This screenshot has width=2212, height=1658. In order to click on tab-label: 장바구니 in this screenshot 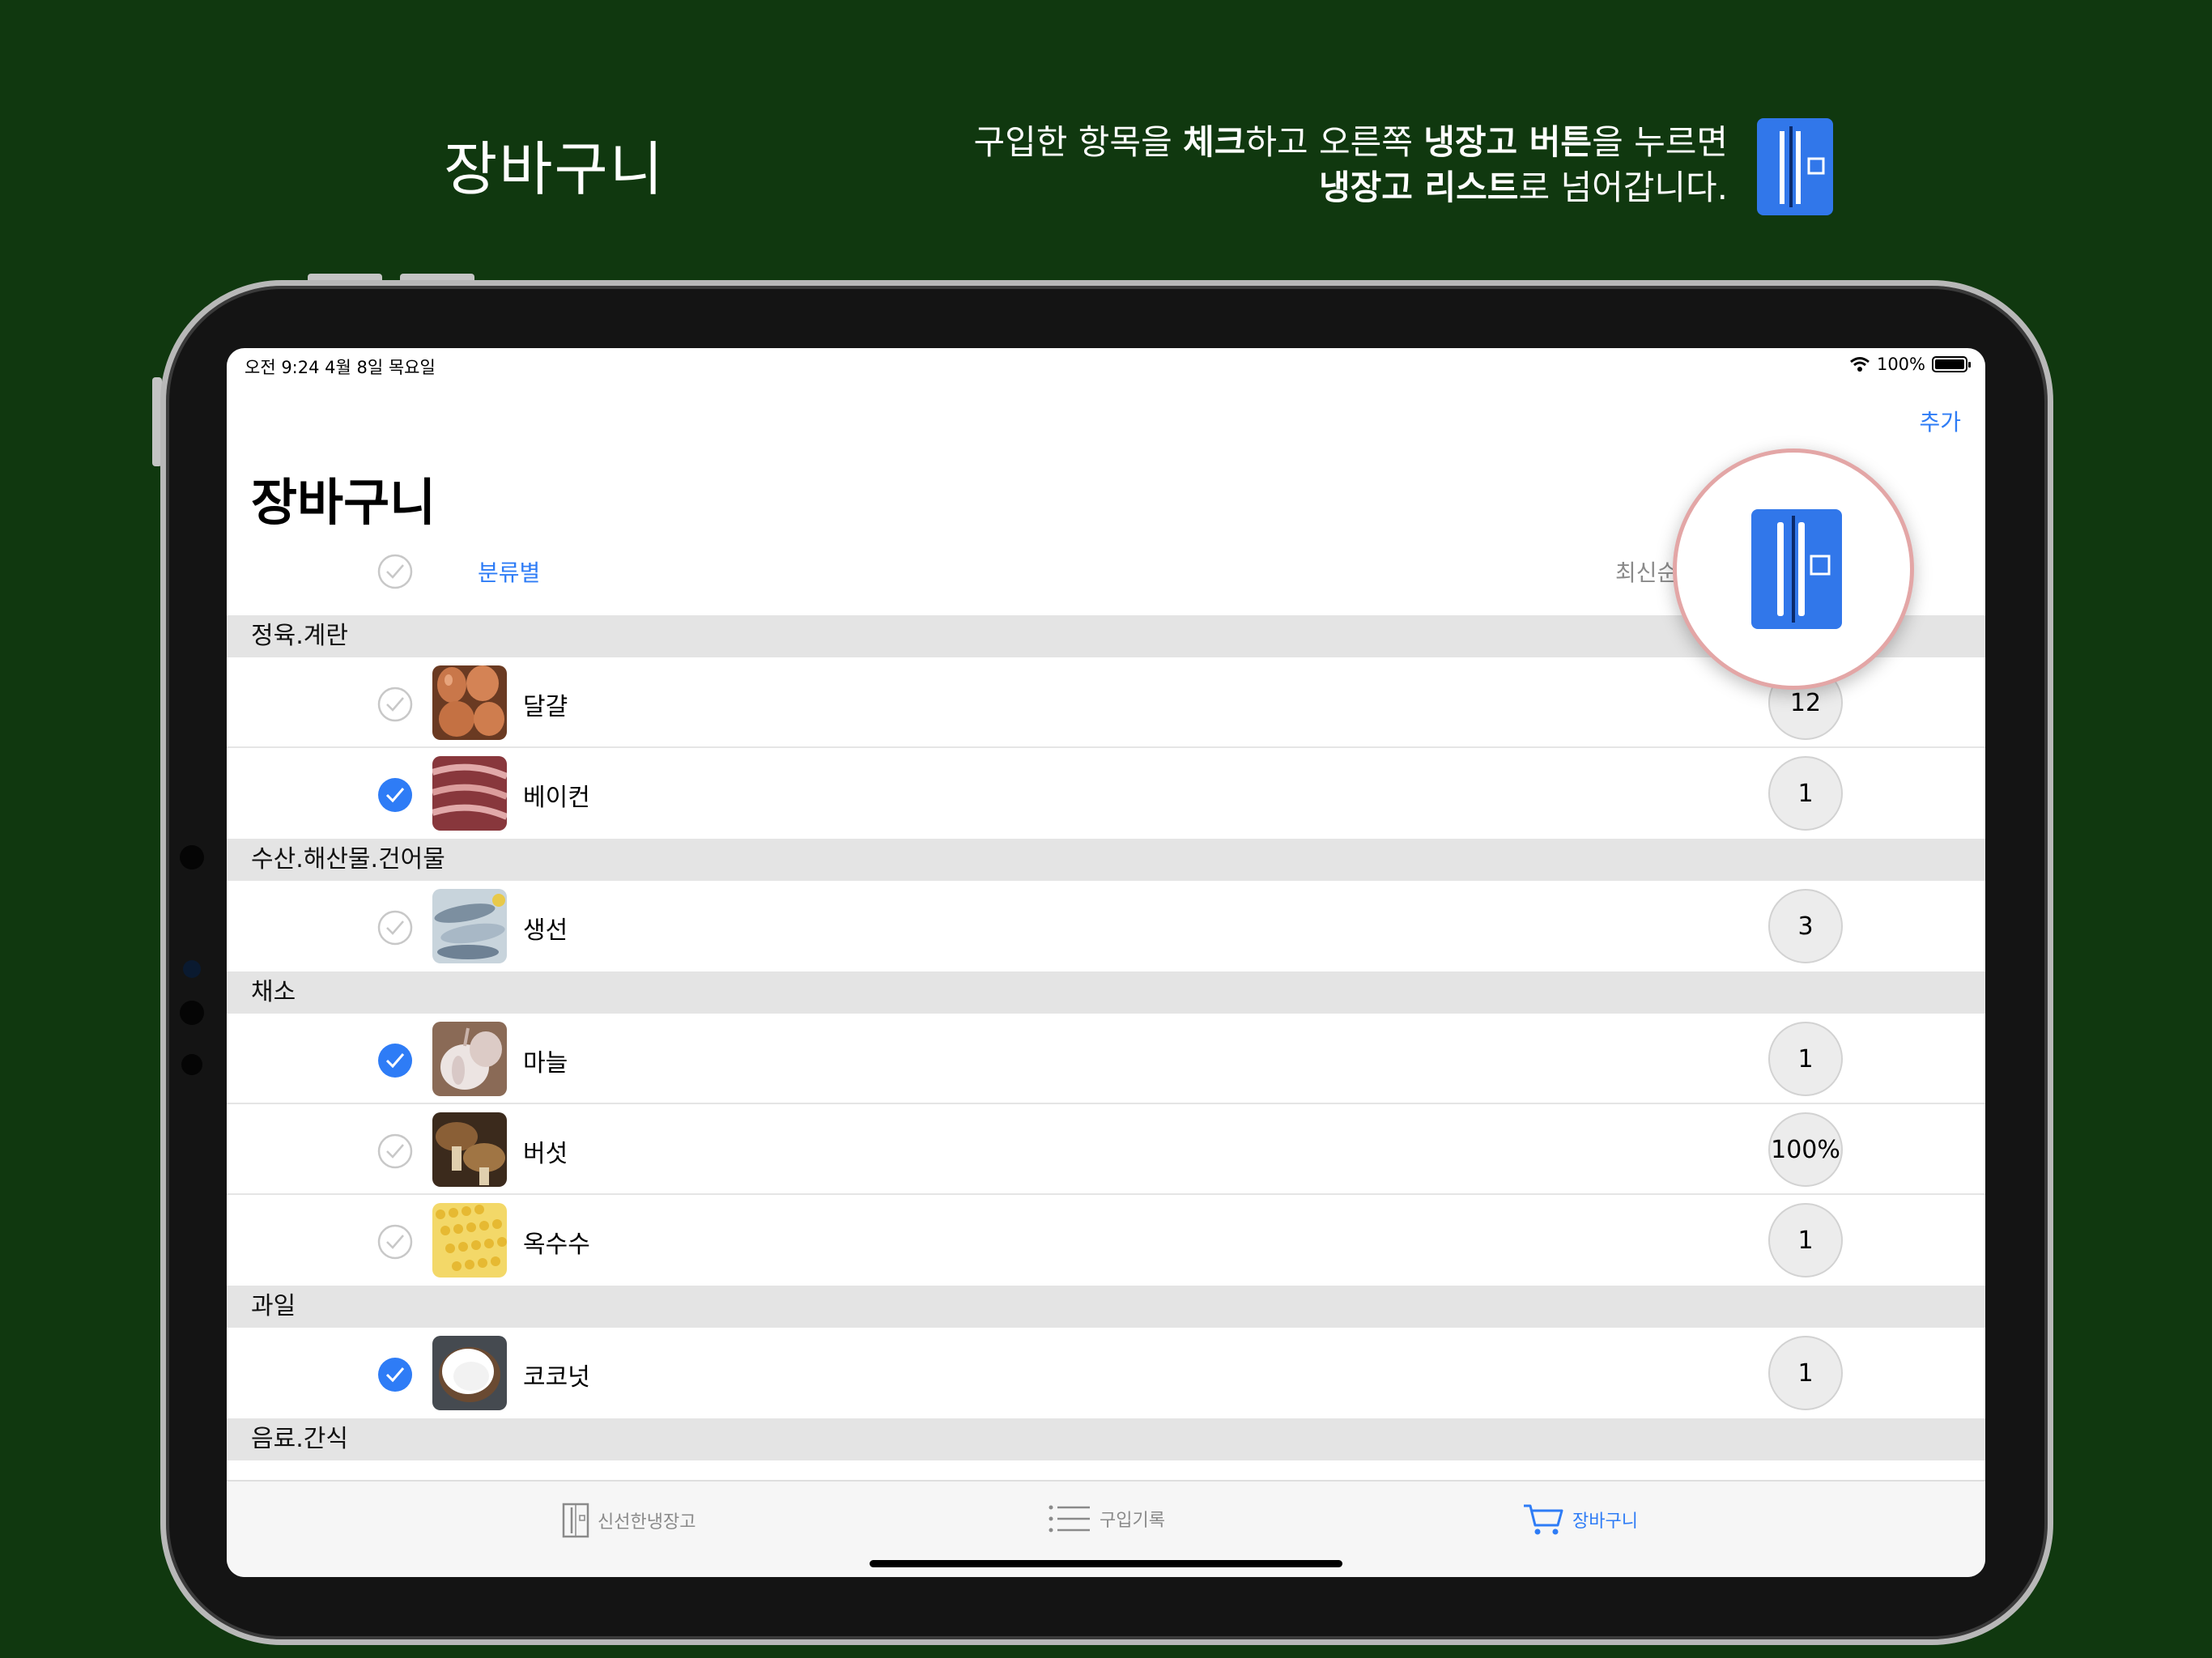, I will do `click(1605, 1521)`.